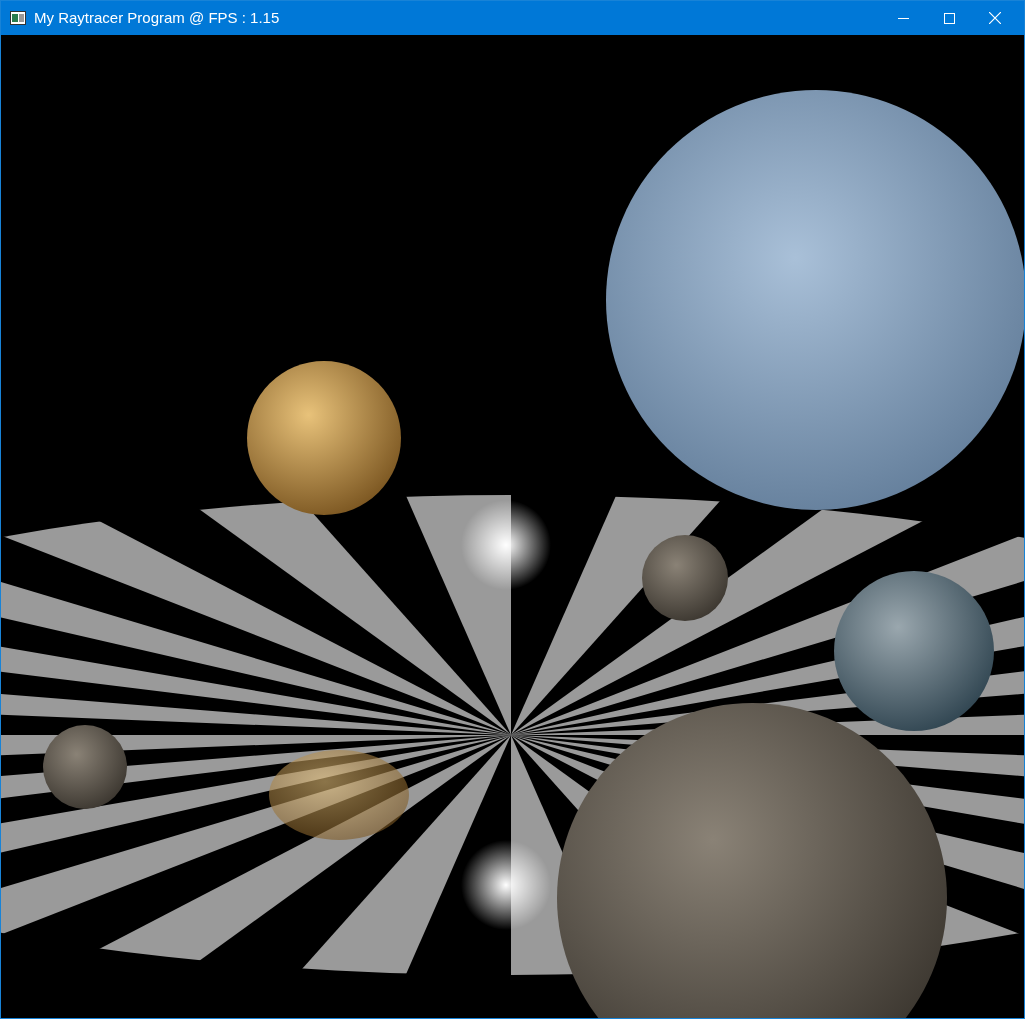 Image resolution: width=1025 pixels, height=1019 pixels. What do you see at coordinates (995, 18) in the screenshot?
I see `close-icon` at bounding box center [995, 18].